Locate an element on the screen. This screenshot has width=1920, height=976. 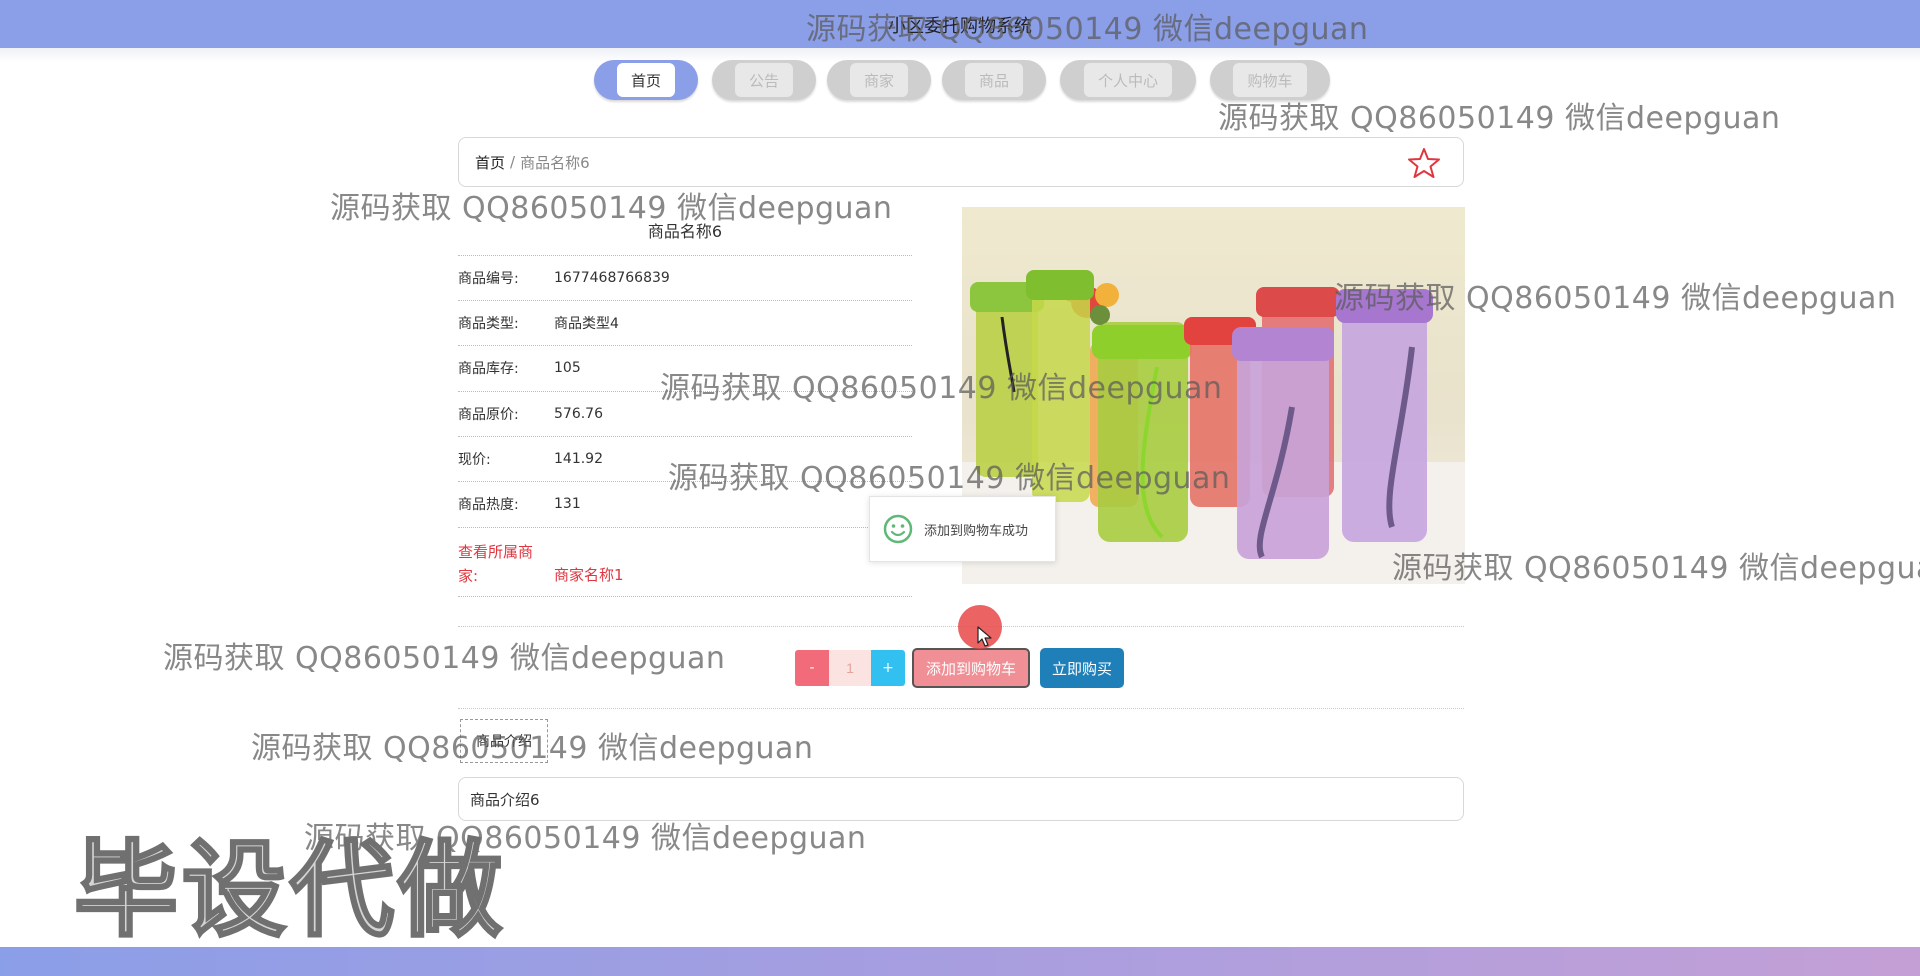
nav-merchant-label: 商家 is located at coordinates (878, 80).